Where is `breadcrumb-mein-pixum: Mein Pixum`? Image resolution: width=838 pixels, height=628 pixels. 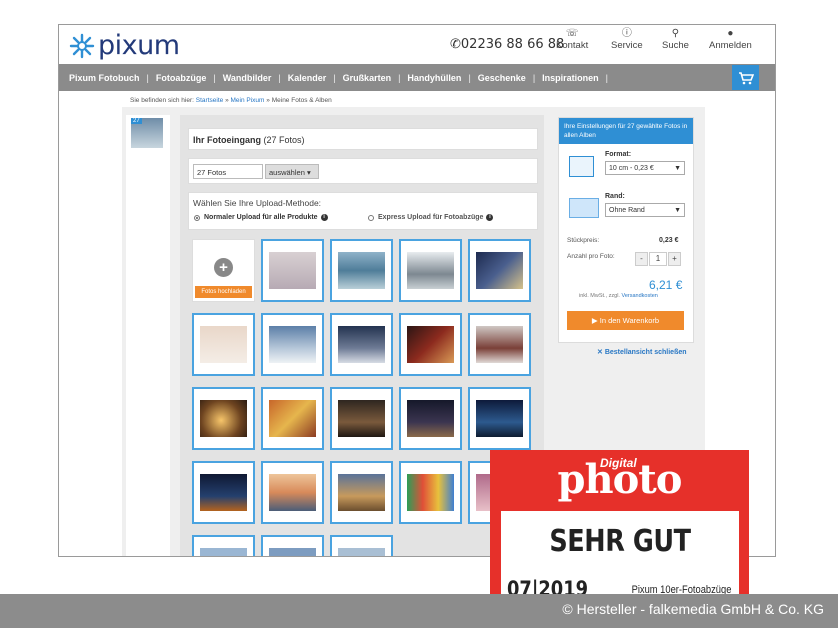 breadcrumb-mein-pixum: Mein Pixum is located at coordinates (248, 100).